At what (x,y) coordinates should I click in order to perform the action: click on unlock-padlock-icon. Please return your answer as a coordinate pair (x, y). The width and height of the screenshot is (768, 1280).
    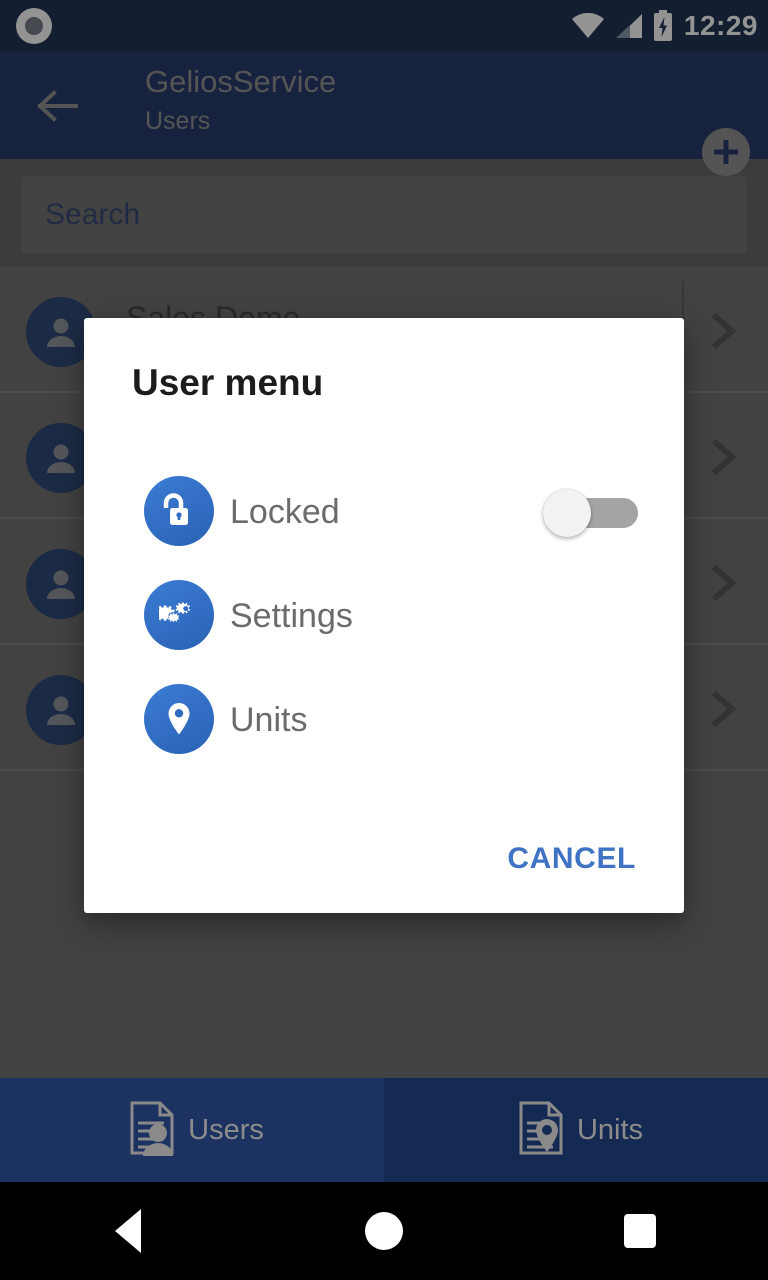
    Looking at the image, I should click on (179, 511).